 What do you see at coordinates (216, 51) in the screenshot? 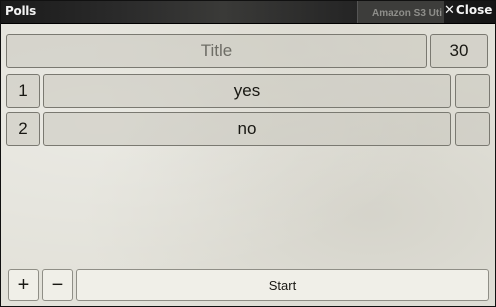
I see `poll-title-input: Title` at bounding box center [216, 51].